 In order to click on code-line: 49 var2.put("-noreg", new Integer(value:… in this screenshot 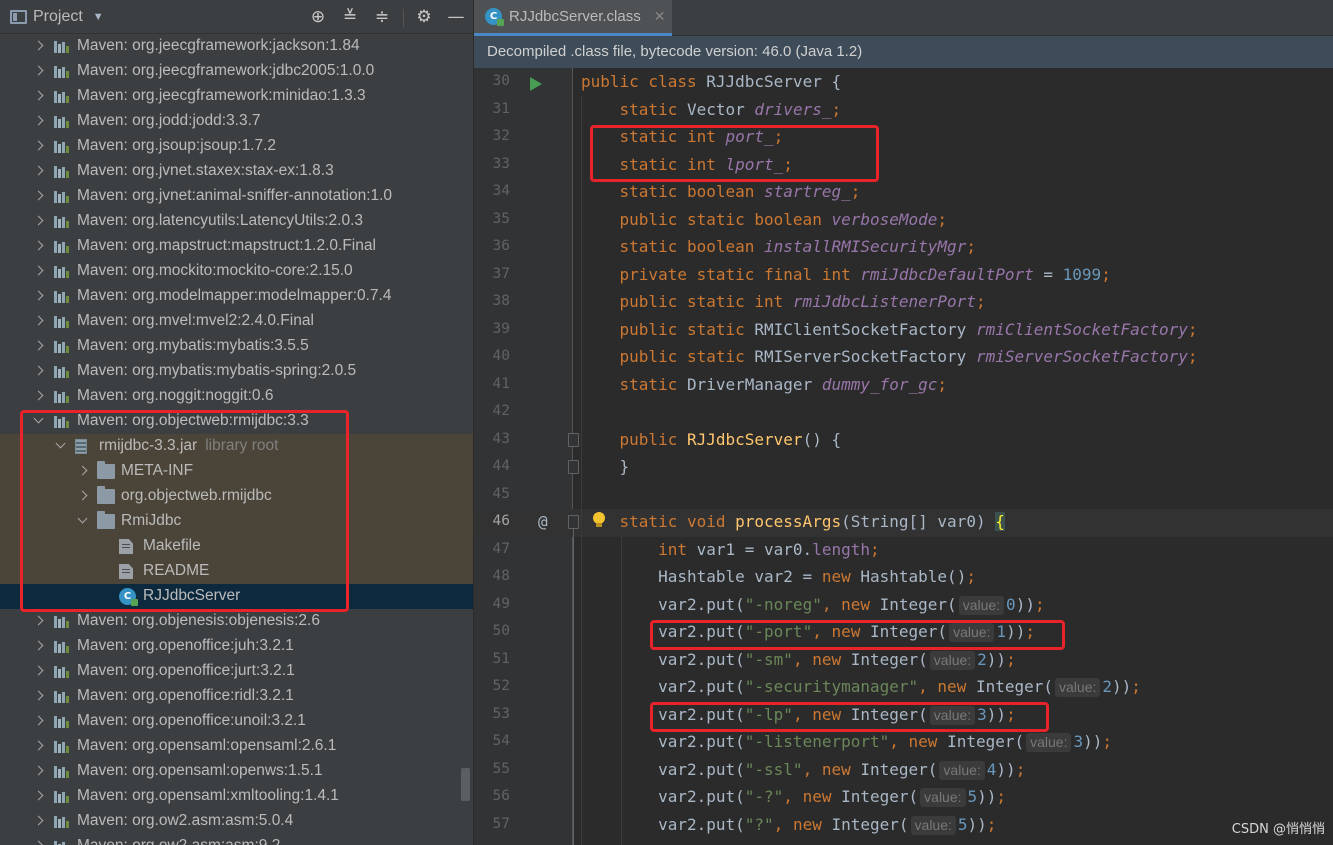, I will do `click(903, 606)`.